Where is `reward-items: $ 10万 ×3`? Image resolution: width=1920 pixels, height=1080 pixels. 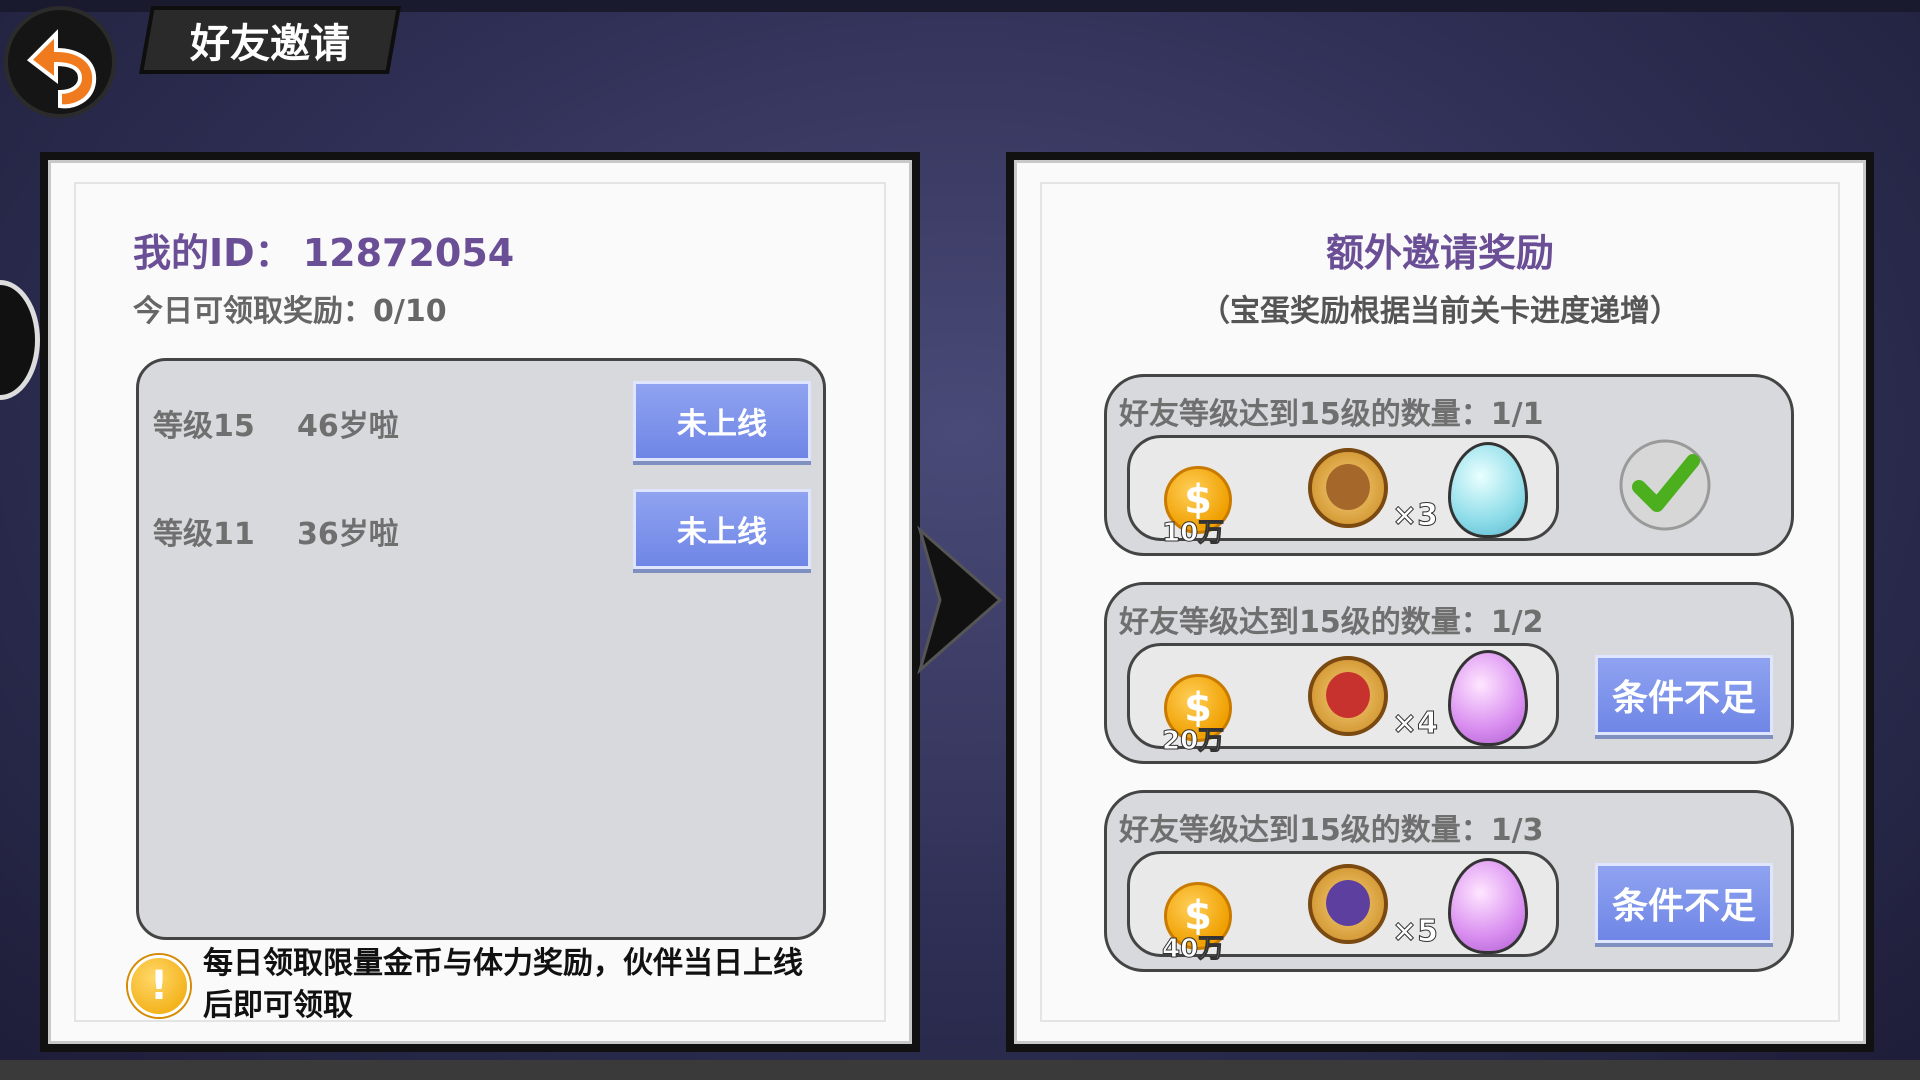 reward-items: $ 10万 ×3 is located at coordinates (1343, 492).